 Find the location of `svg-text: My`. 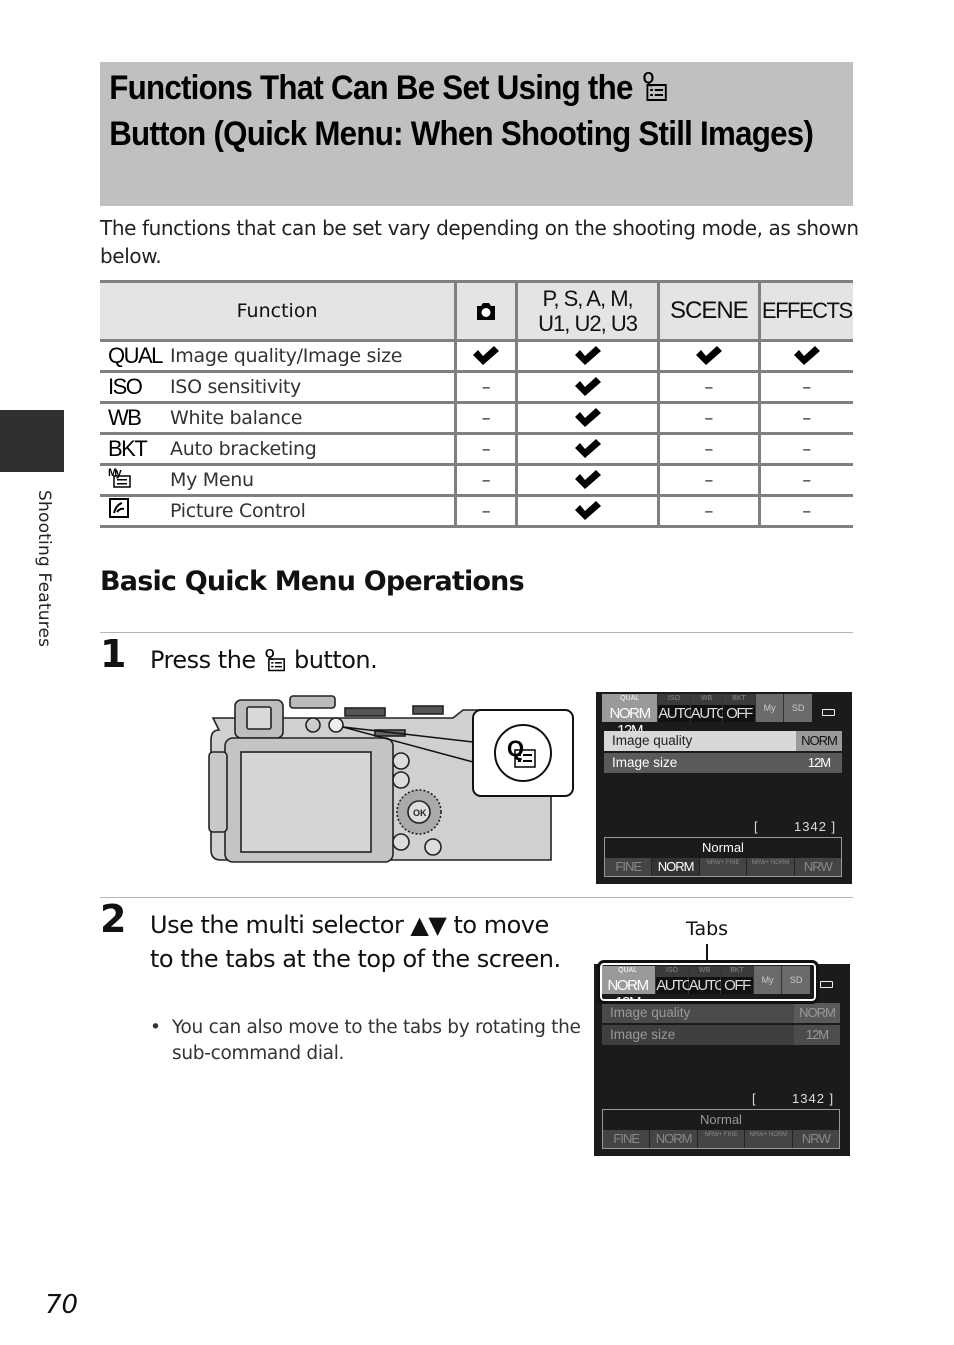

svg-text: My is located at coordinates (115, 473).